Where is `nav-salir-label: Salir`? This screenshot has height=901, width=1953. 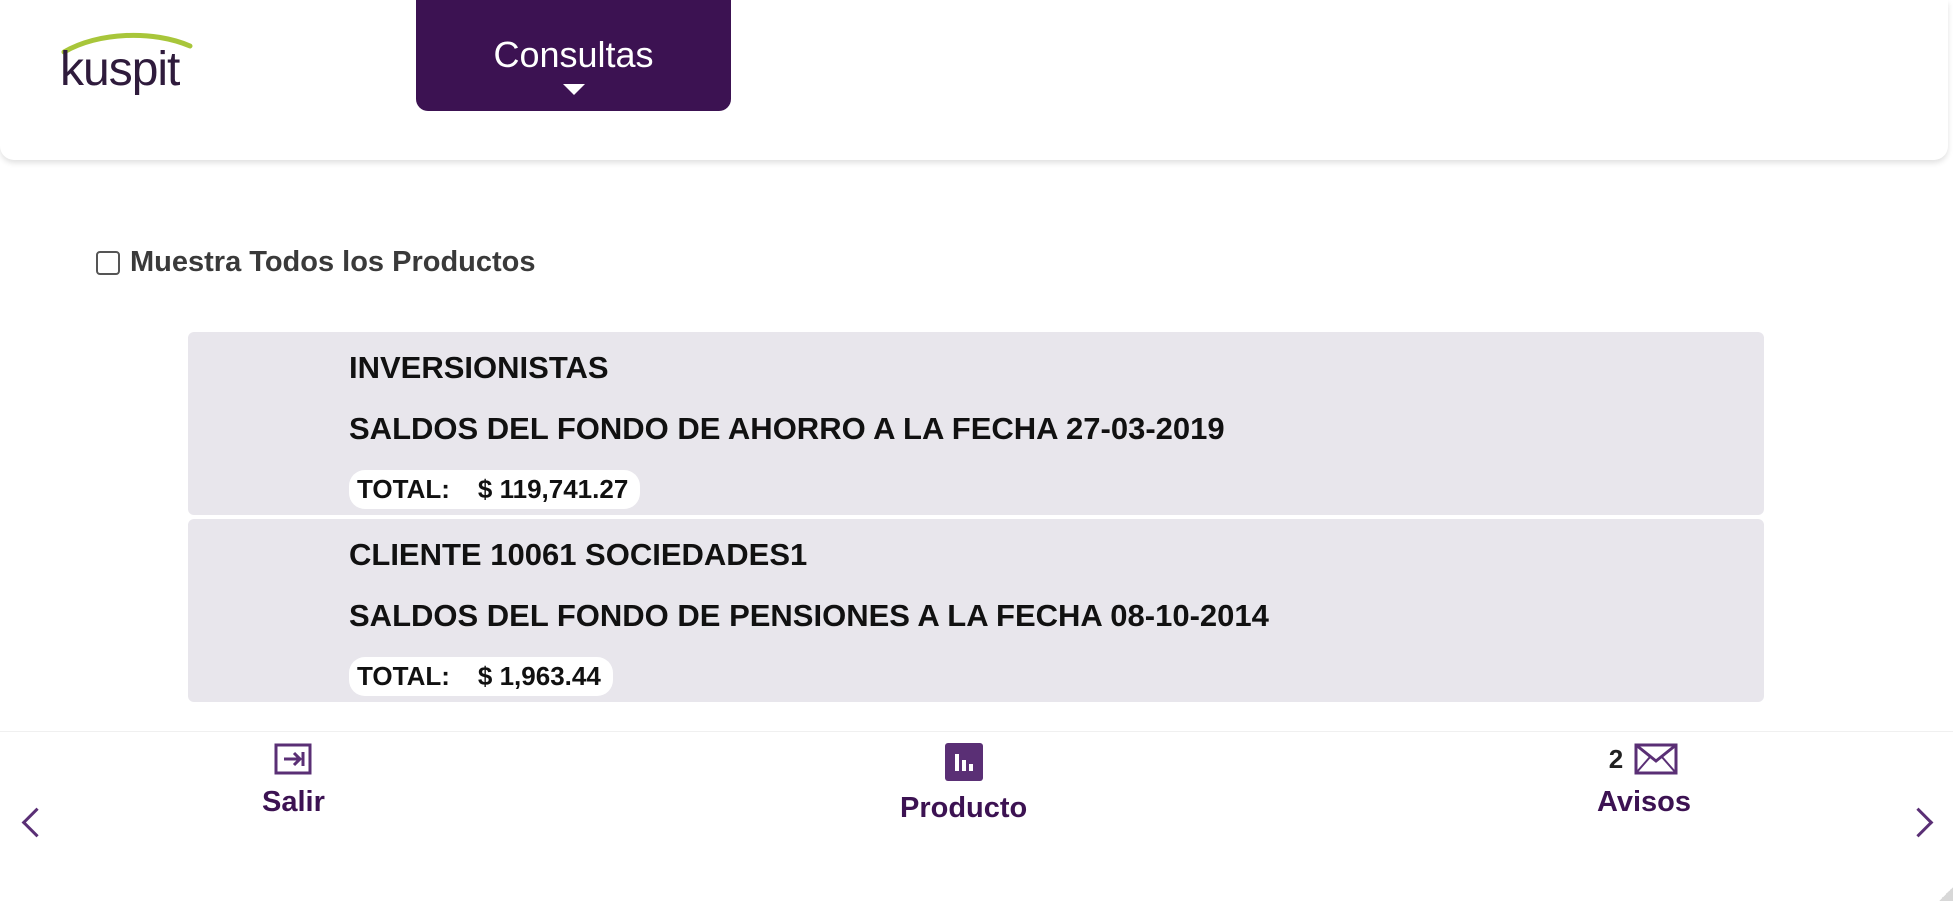 nav-salir-label: Salir is located at coordinates (293, 802).